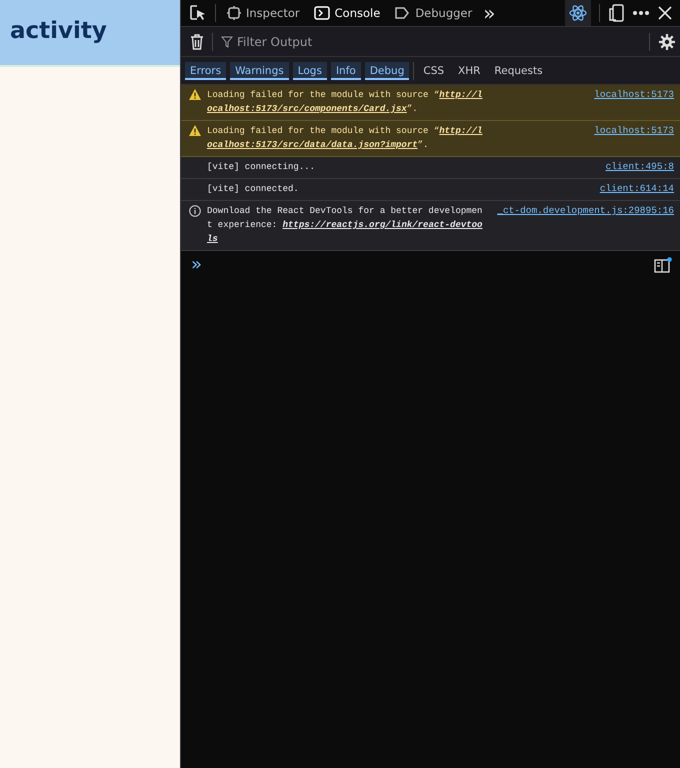 Image resolution: width=680 pixels, height=768 pixels. Describe the element at coordinates (489, 13) in the screenshot. I see `more-tools-button: »` at that location.